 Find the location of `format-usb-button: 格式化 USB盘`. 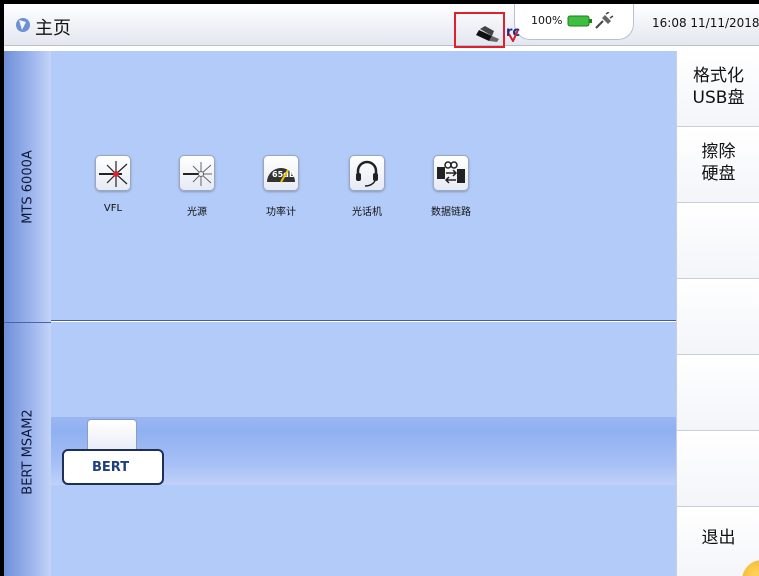

format-usb-button: 格式化 USB盘 is located at coordinates (718, 89).